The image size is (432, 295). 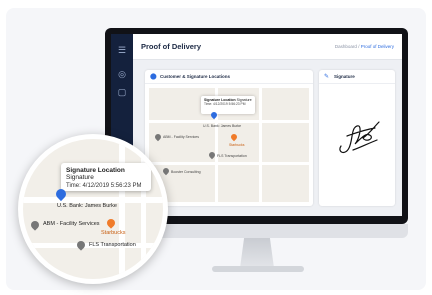 What do you see at coordinates (112, 245) in the screenshot?
I see `magnified-poi-fls: FLS Transportation` at bounding box center [112, 245].